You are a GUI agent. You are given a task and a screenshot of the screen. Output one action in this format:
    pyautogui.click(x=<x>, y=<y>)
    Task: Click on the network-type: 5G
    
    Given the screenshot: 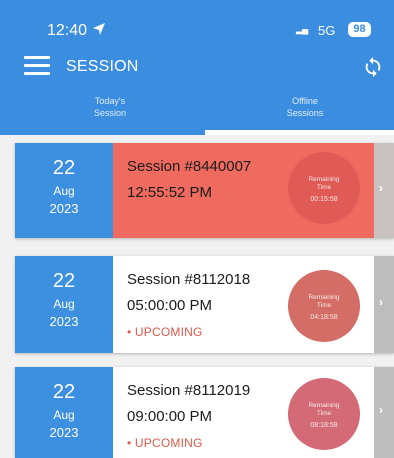 What is the action you would take?
    pyautogui.click(x=327, y=30)
    